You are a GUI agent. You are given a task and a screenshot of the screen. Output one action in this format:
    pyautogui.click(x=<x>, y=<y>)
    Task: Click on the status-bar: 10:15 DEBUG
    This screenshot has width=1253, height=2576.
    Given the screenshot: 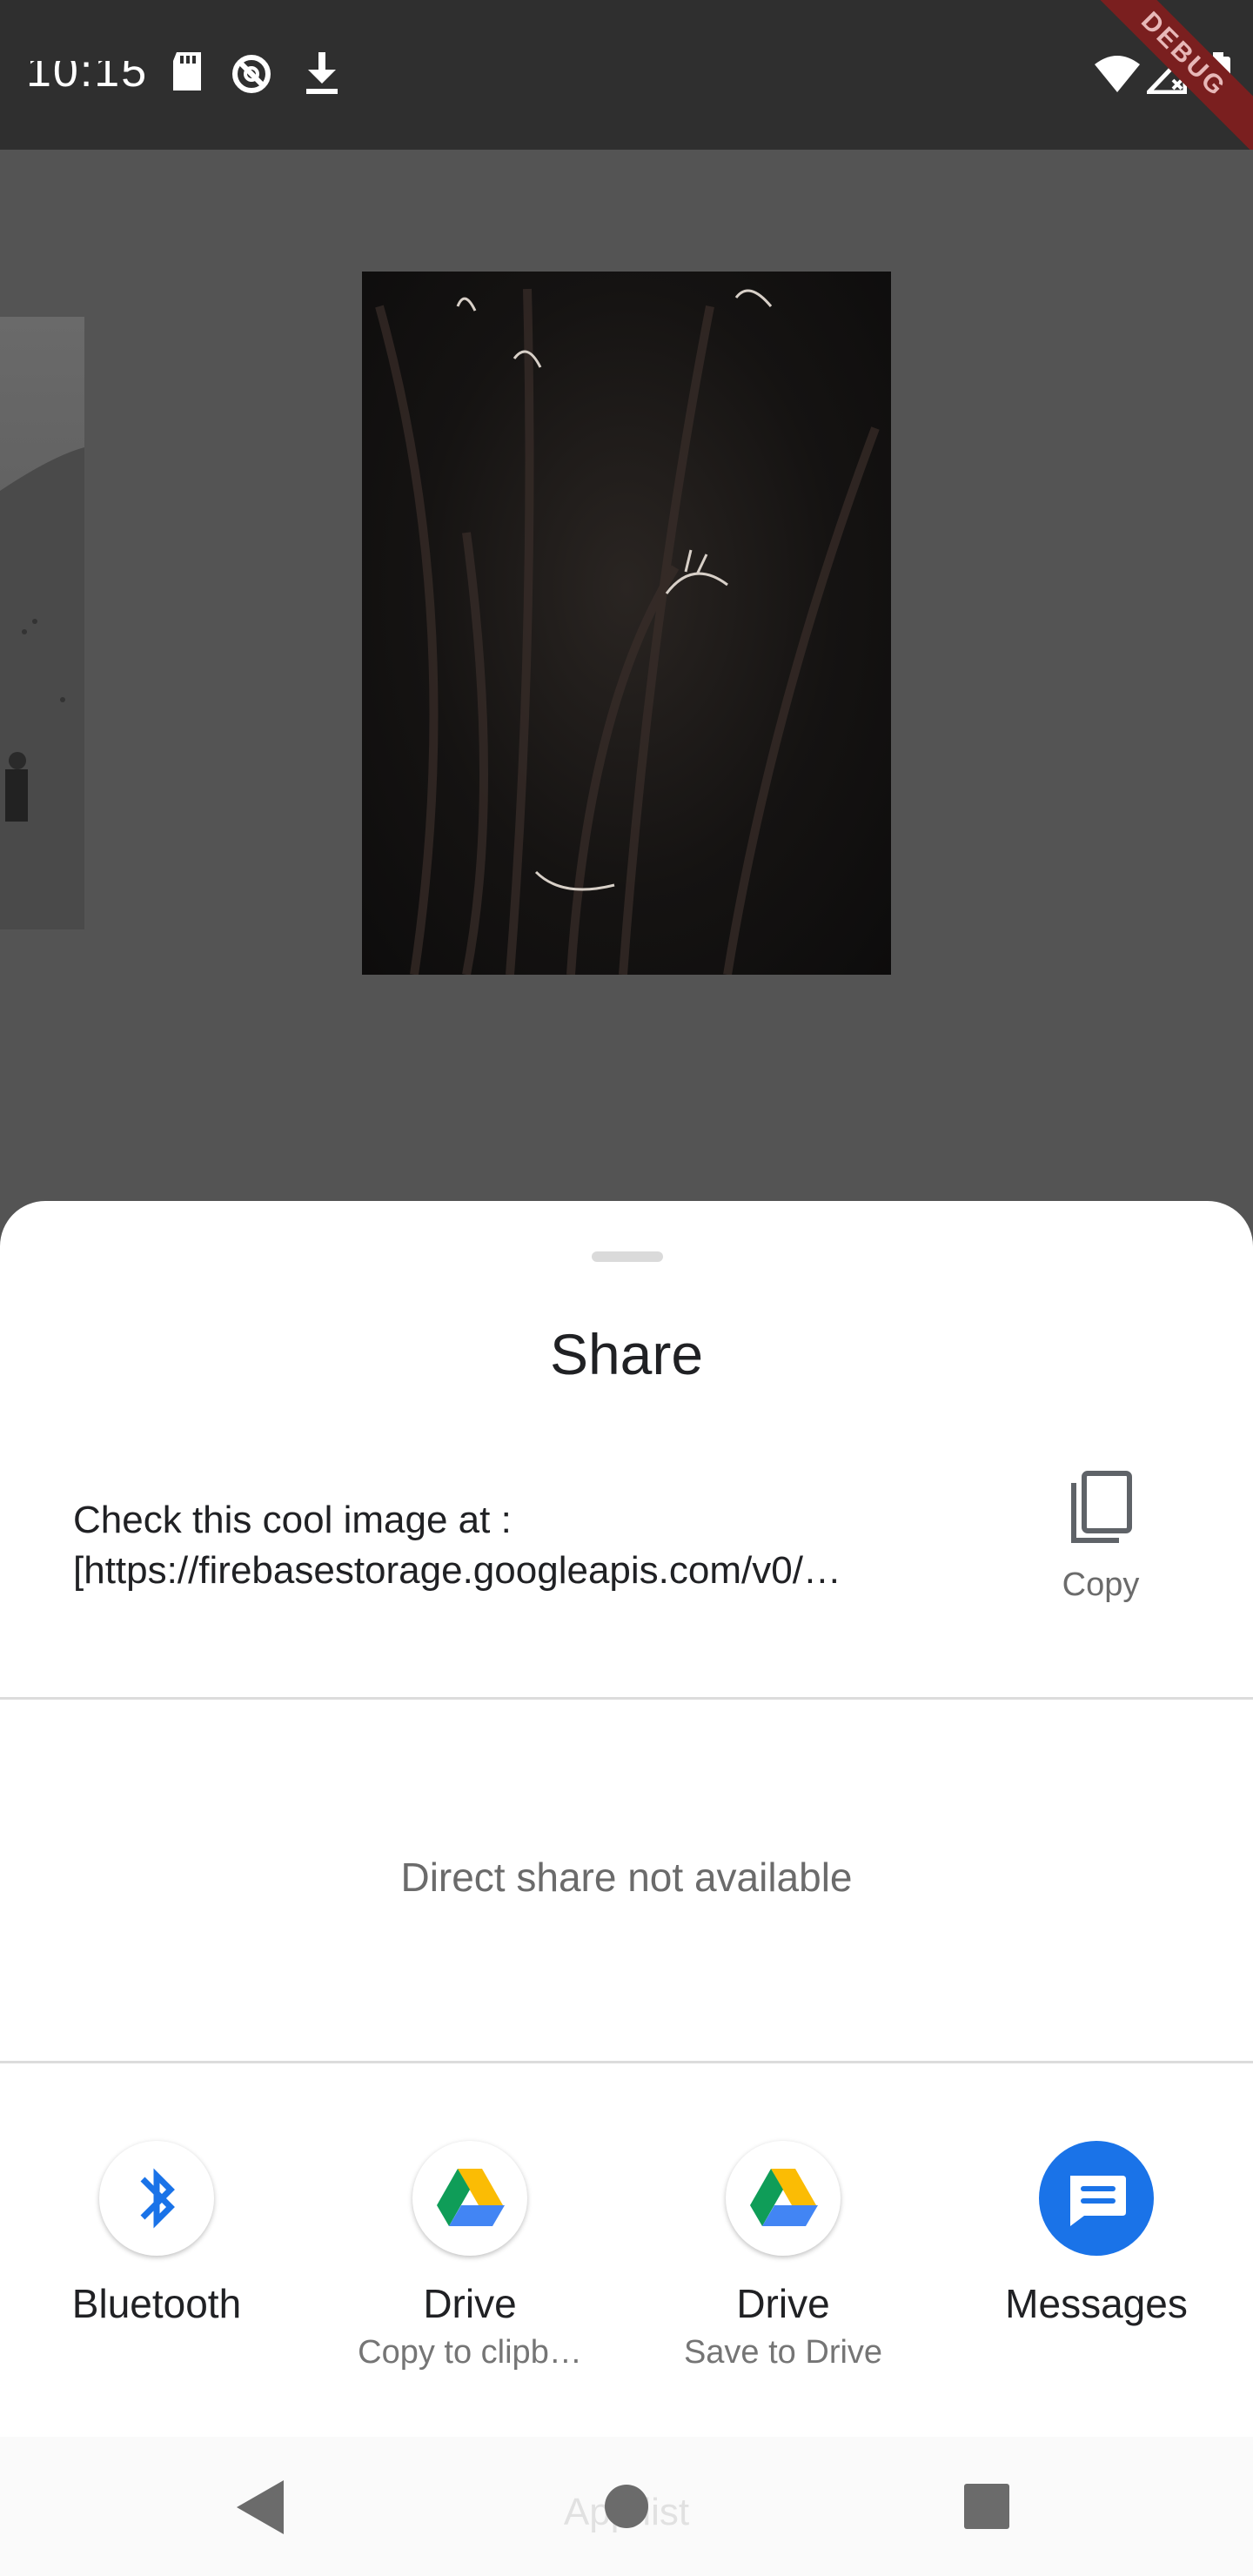 What is the action you would take?
    pyautogui.click(x=626, y=81)
    